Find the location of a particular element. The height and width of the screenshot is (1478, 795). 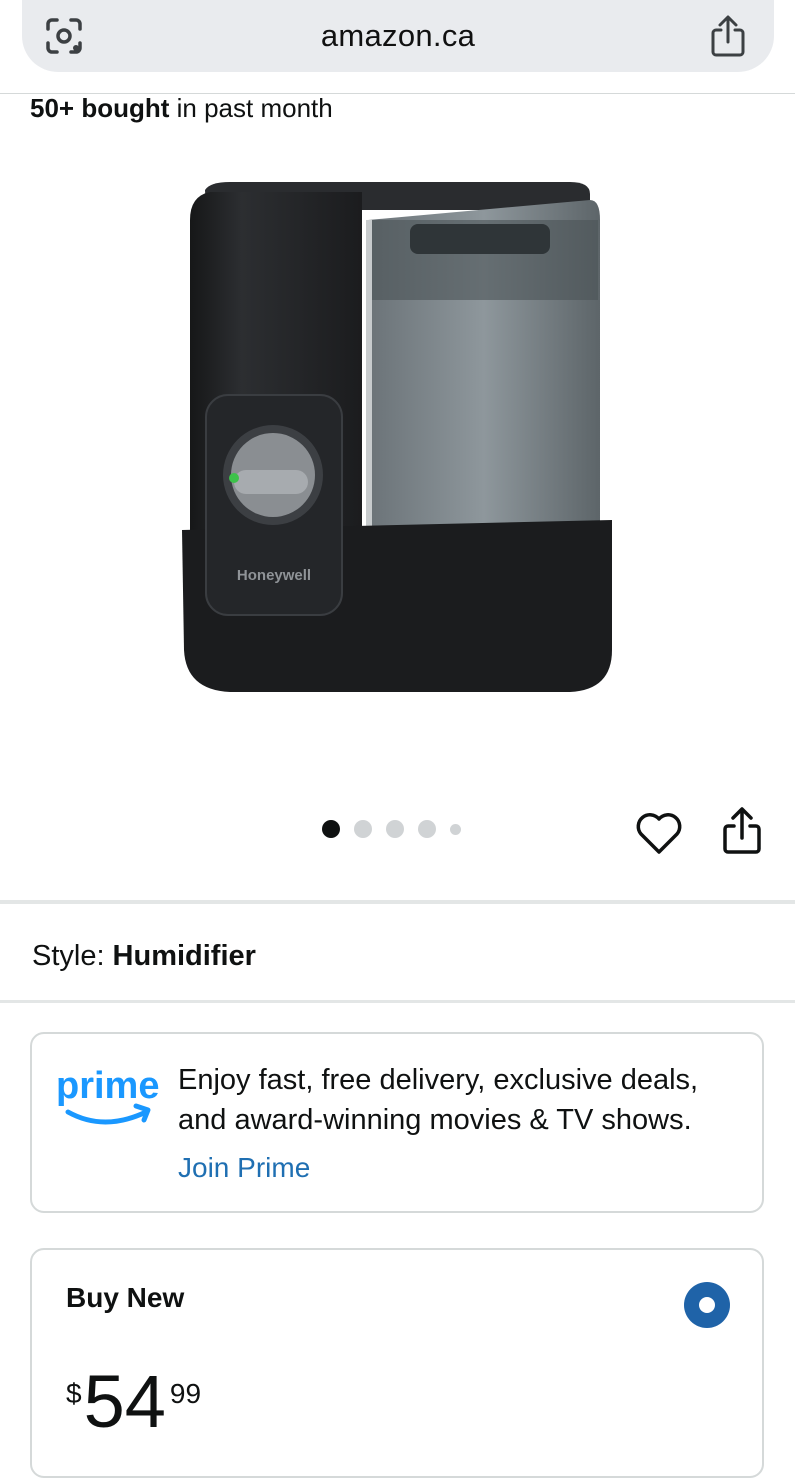

address-bar: amazon.ca is located at coordinates (398, 36).